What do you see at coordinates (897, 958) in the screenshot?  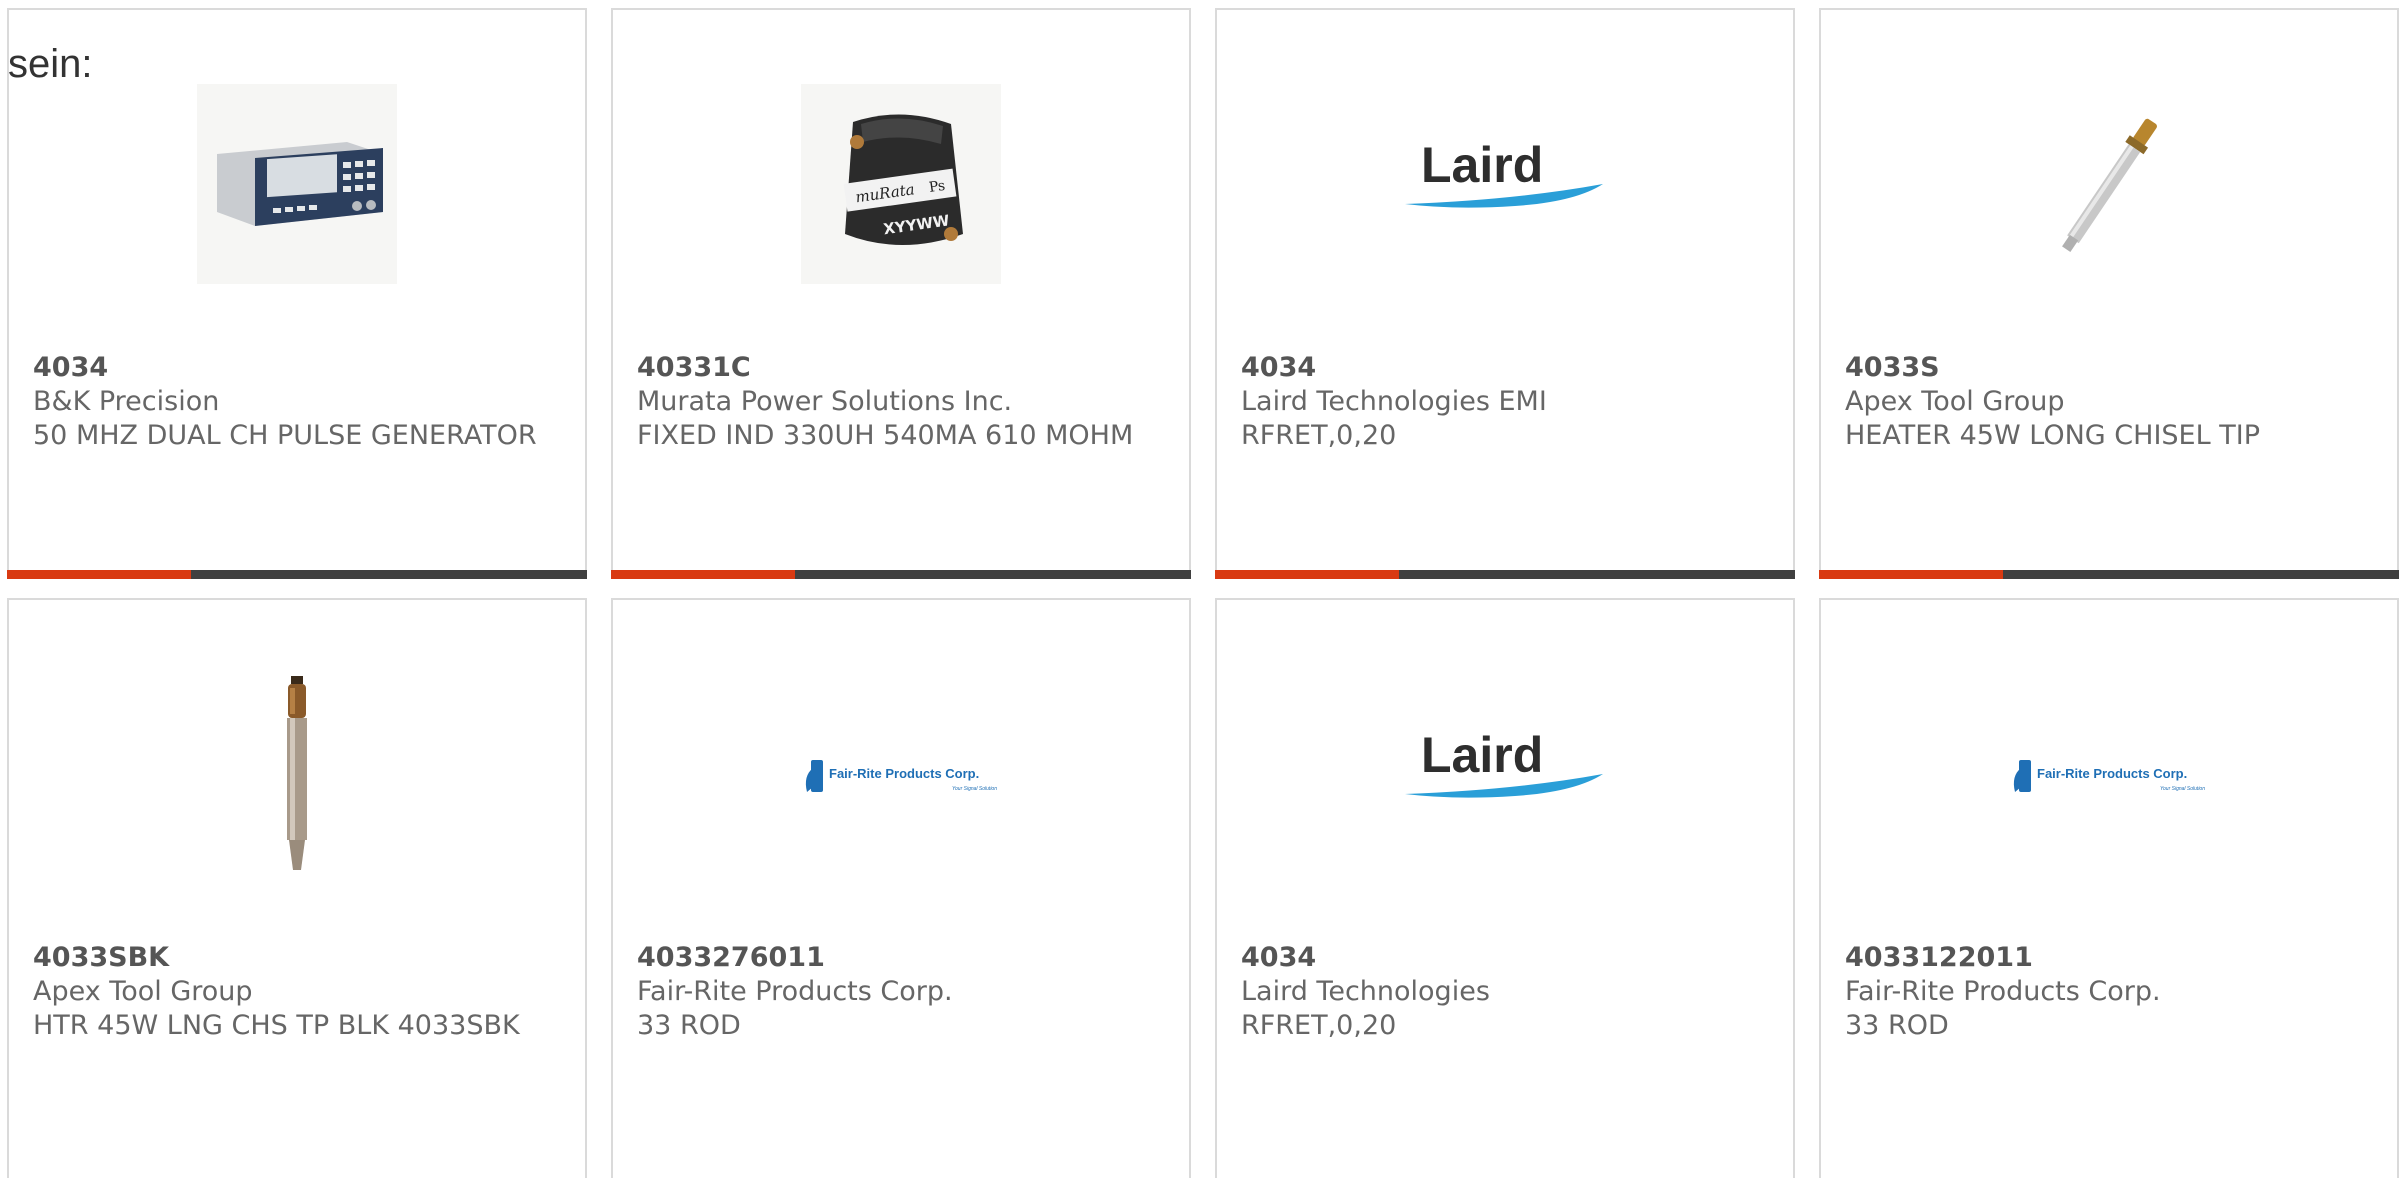 I see `part-number: 4033276011` at bounding box center [897, 958].